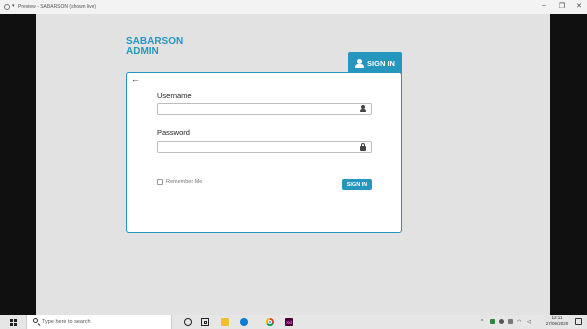 The image size is (587, 329). Describe the element at coordinates (544, 5) in the screenshot. I see `minimize-button: –` at that location.